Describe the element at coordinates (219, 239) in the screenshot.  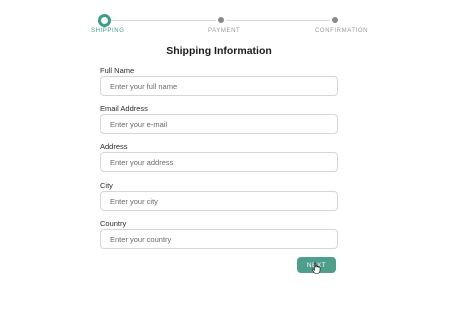
I see `country-input` at that location.